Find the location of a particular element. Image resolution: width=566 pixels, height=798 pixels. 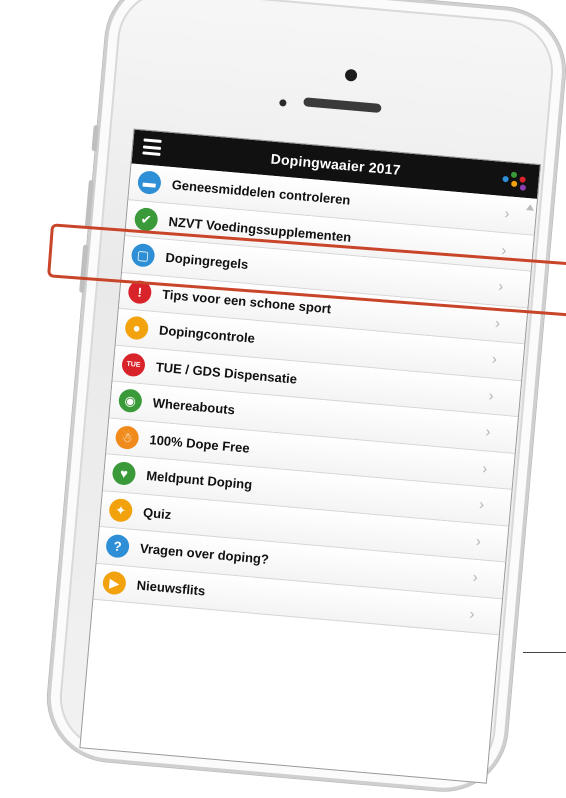

megaphone-icon: ▶ is located at coordinates (114, 583).